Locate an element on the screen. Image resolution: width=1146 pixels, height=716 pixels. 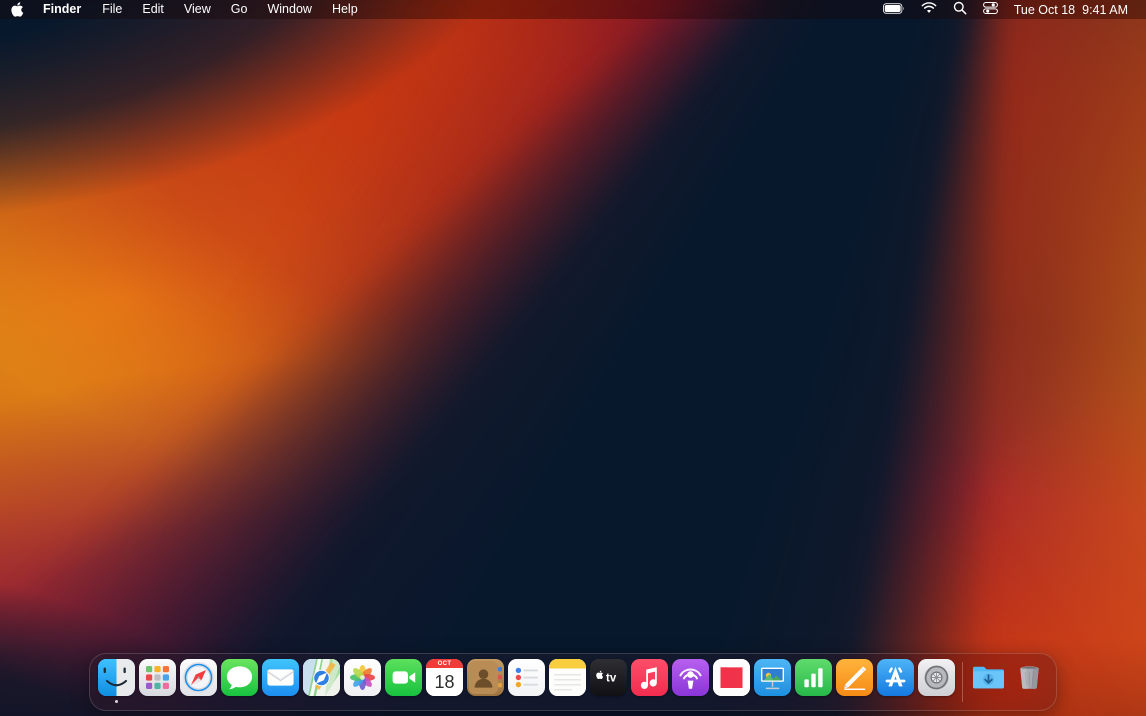
dock-item-trash is located at coordinates (1029, 682).